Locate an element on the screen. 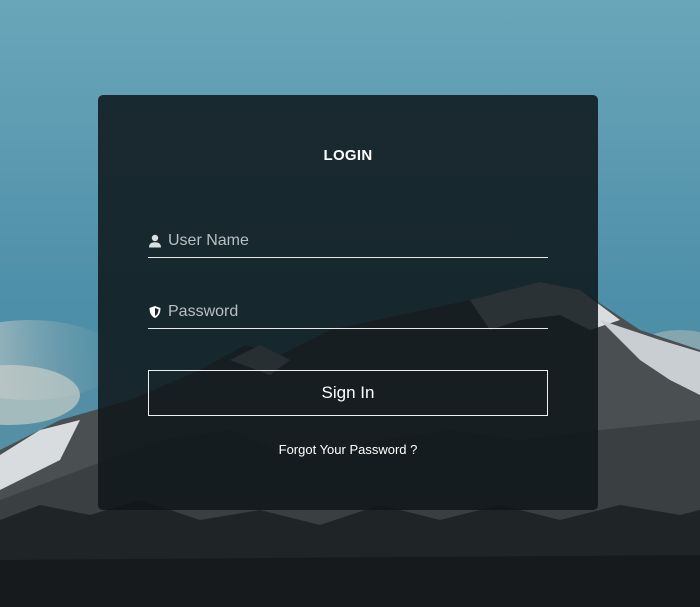  password-input is located at coordinates (358, 312).